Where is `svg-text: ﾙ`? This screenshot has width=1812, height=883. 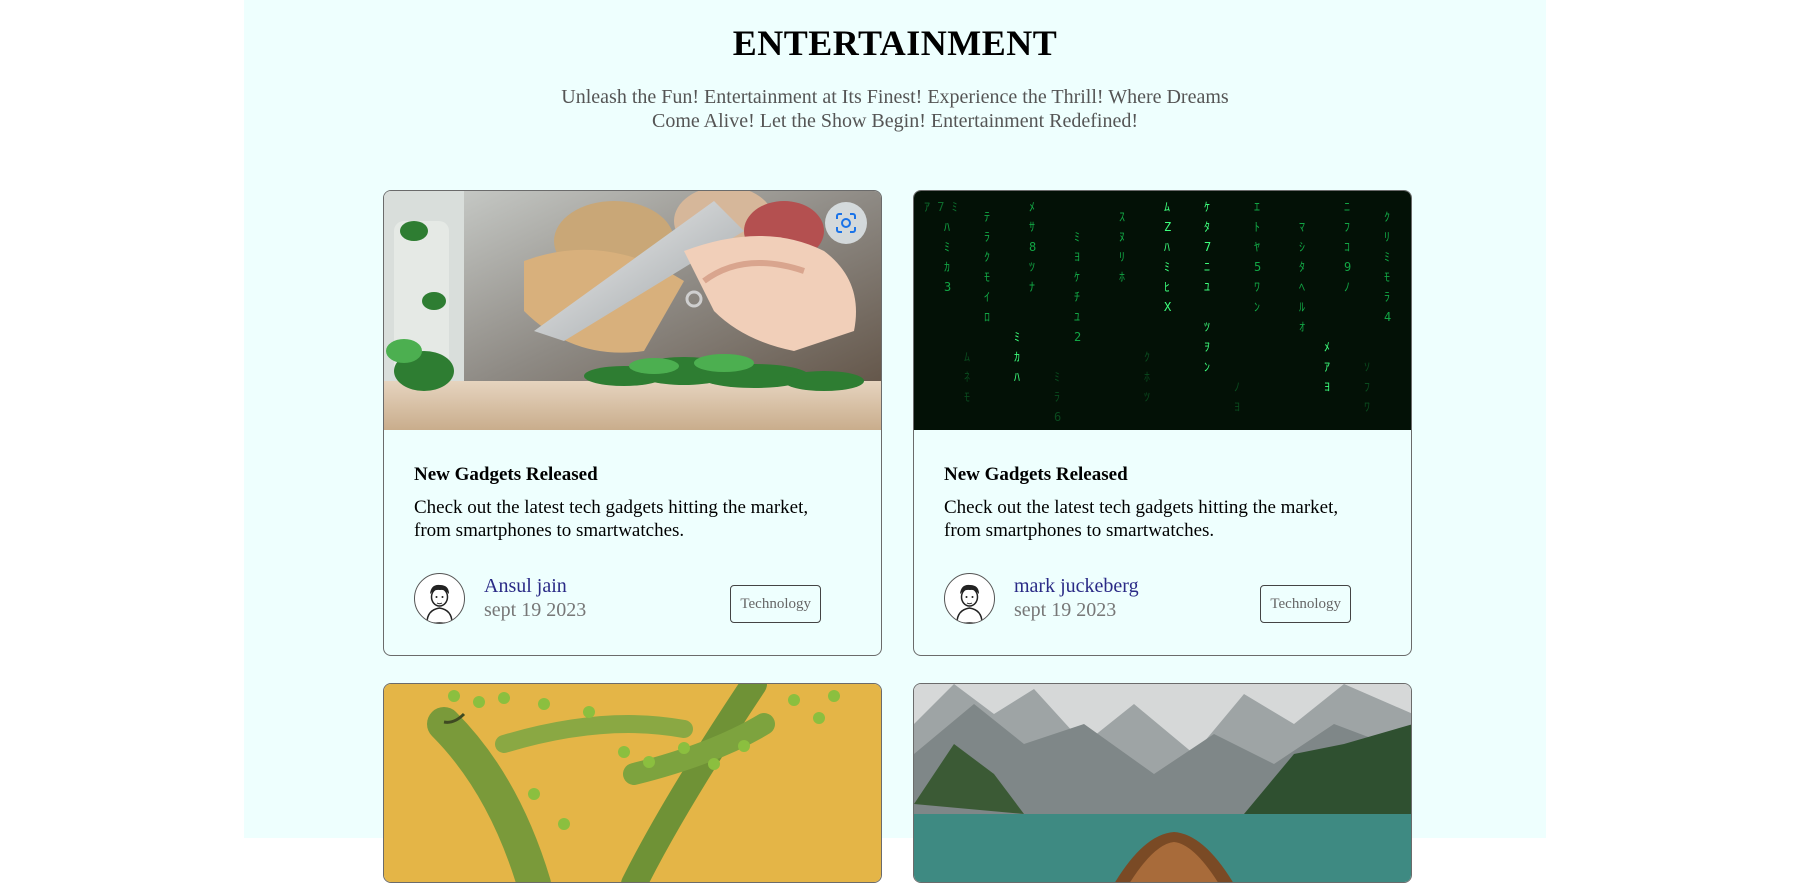 svg-text: ﾙ is located at coordinates (1302, 307).